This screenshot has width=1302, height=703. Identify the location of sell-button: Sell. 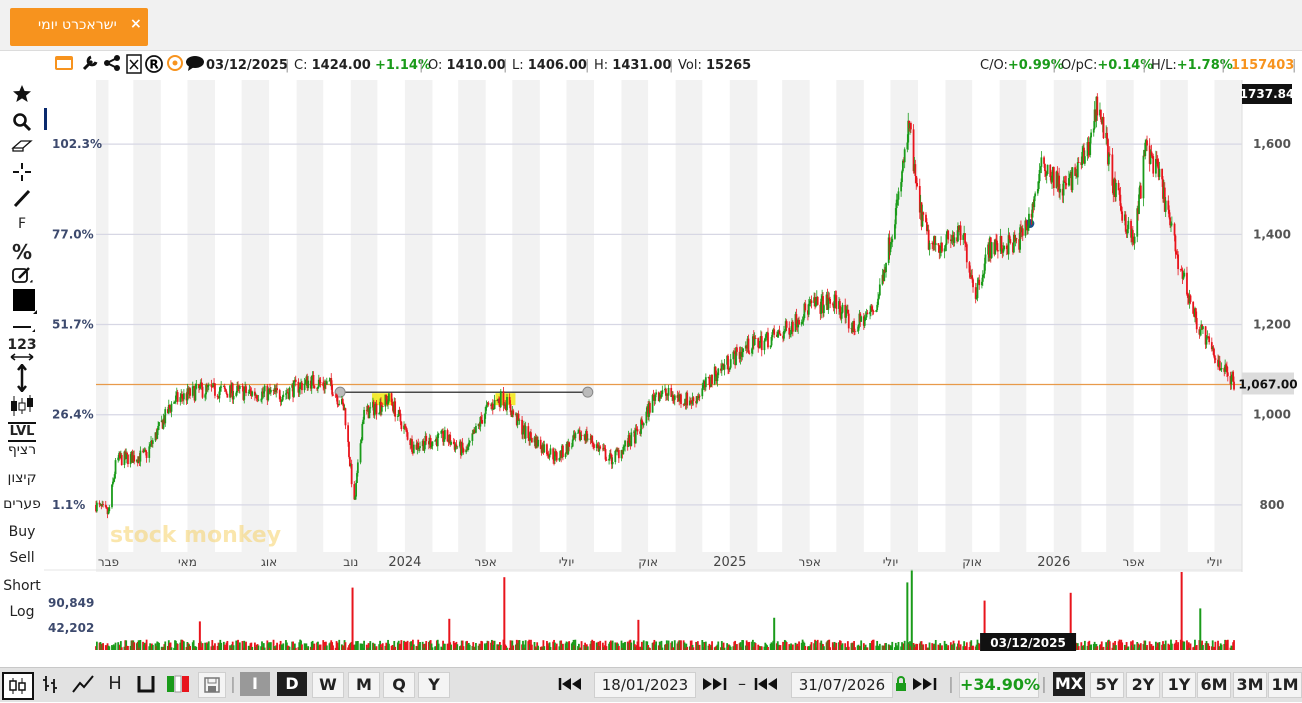
(22, 558).